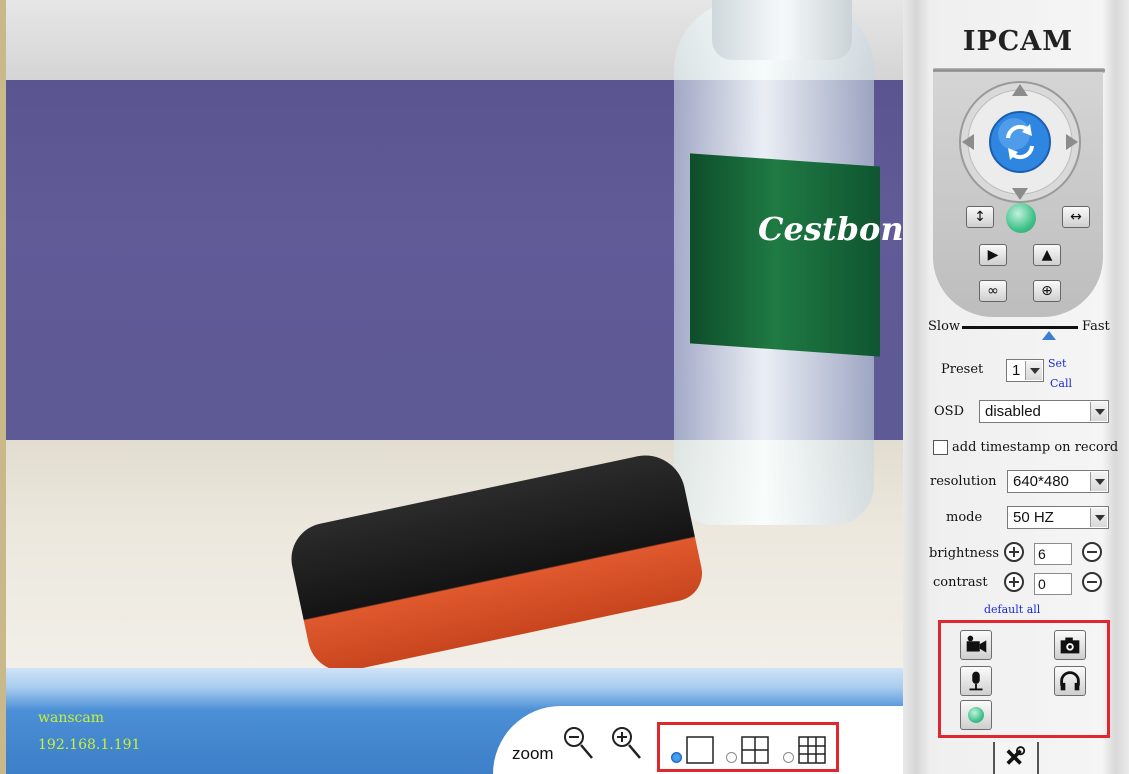 The width and height of the screenshot is (1129, 774). I want to click on preset-label: Preset, so click(962, 369).